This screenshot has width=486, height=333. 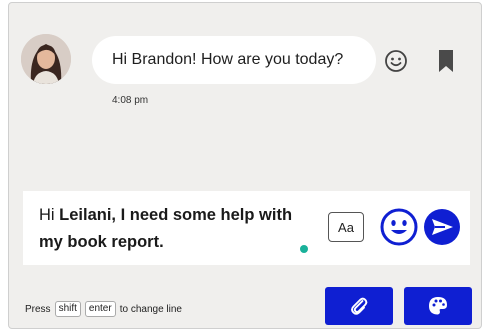 I want to click on message-timestamp: 4:08 pm, so click(x=130, y=100).